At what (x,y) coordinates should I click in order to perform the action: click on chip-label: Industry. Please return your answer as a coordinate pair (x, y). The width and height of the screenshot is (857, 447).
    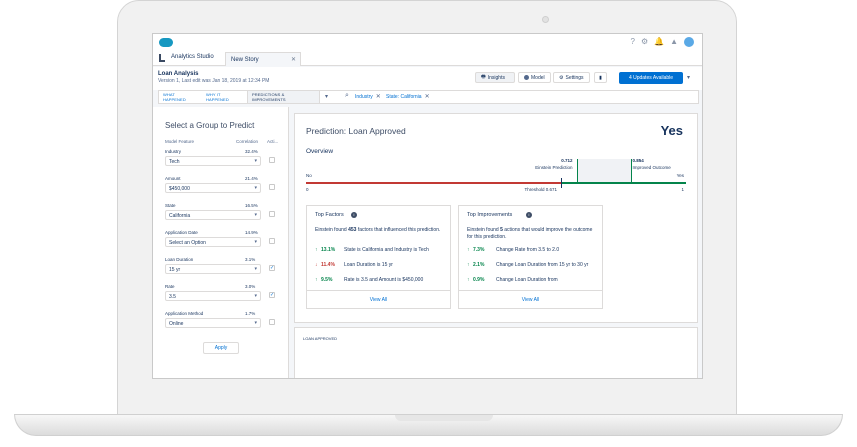
    Looking at the image, I should click on (364, 96).